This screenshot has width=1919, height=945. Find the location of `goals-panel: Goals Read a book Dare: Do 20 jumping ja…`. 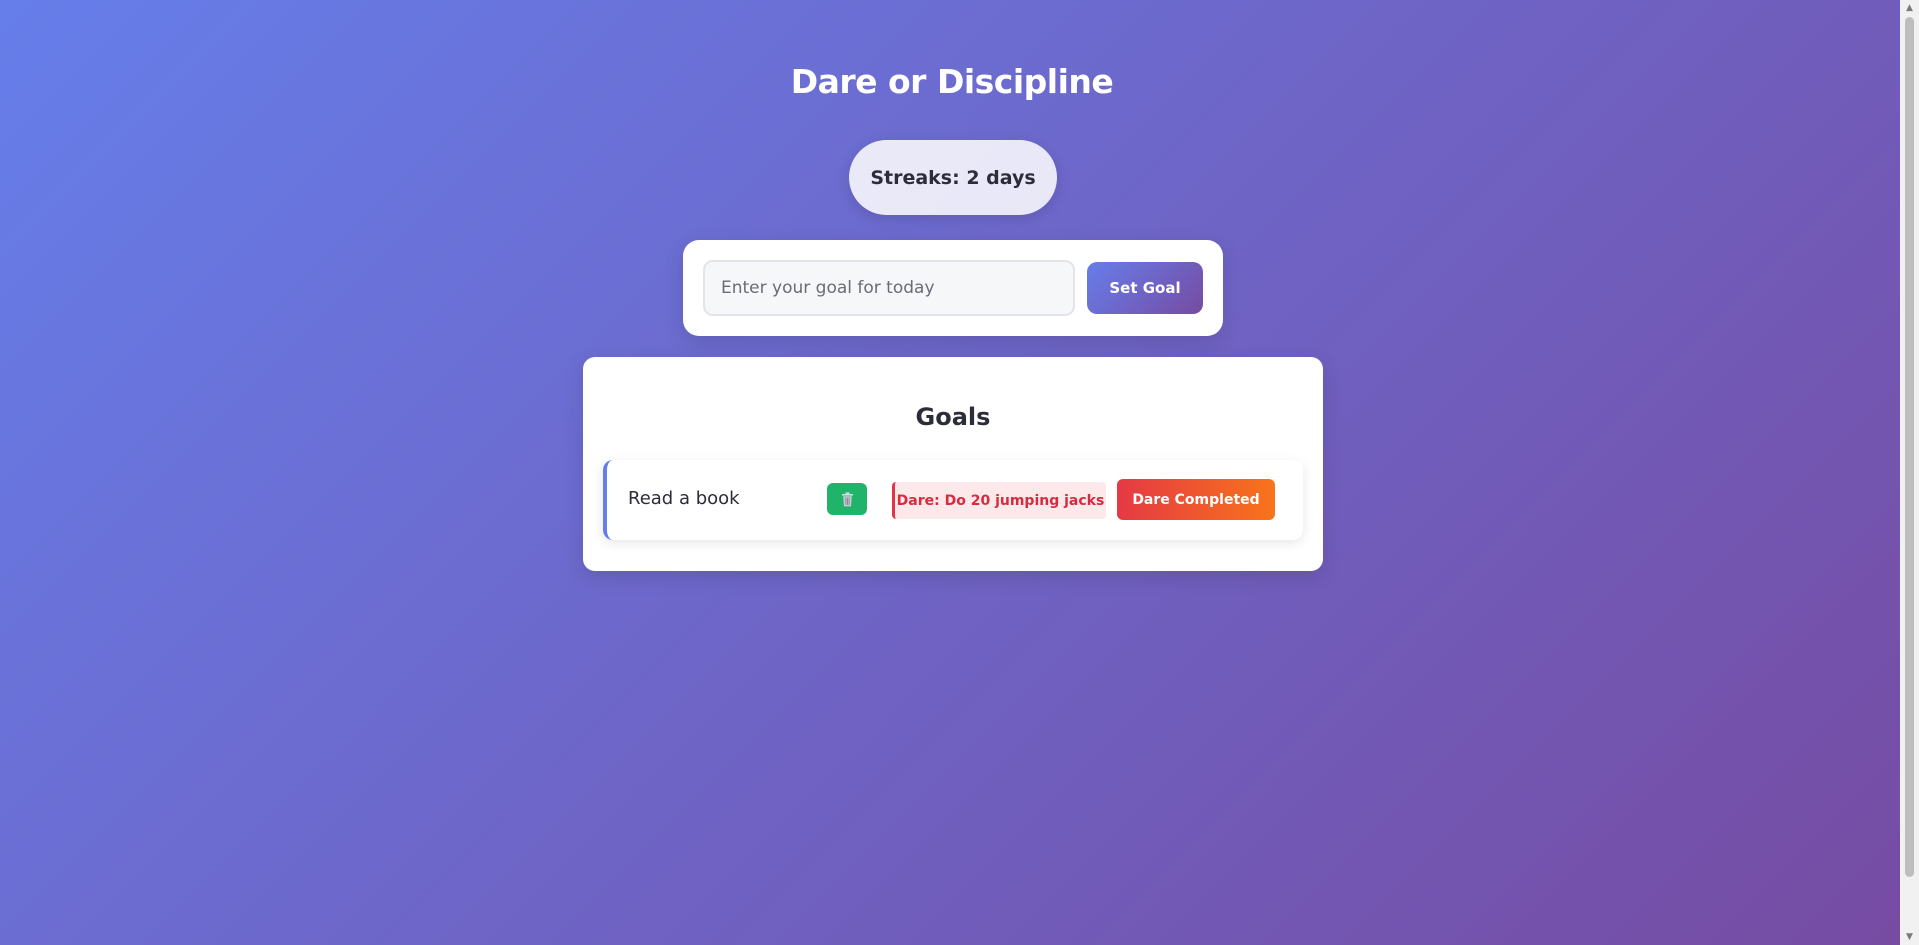

goals-panel: Goals Read a book Dare: Do 20 jumping ja… is located at coordinates (953, 464).